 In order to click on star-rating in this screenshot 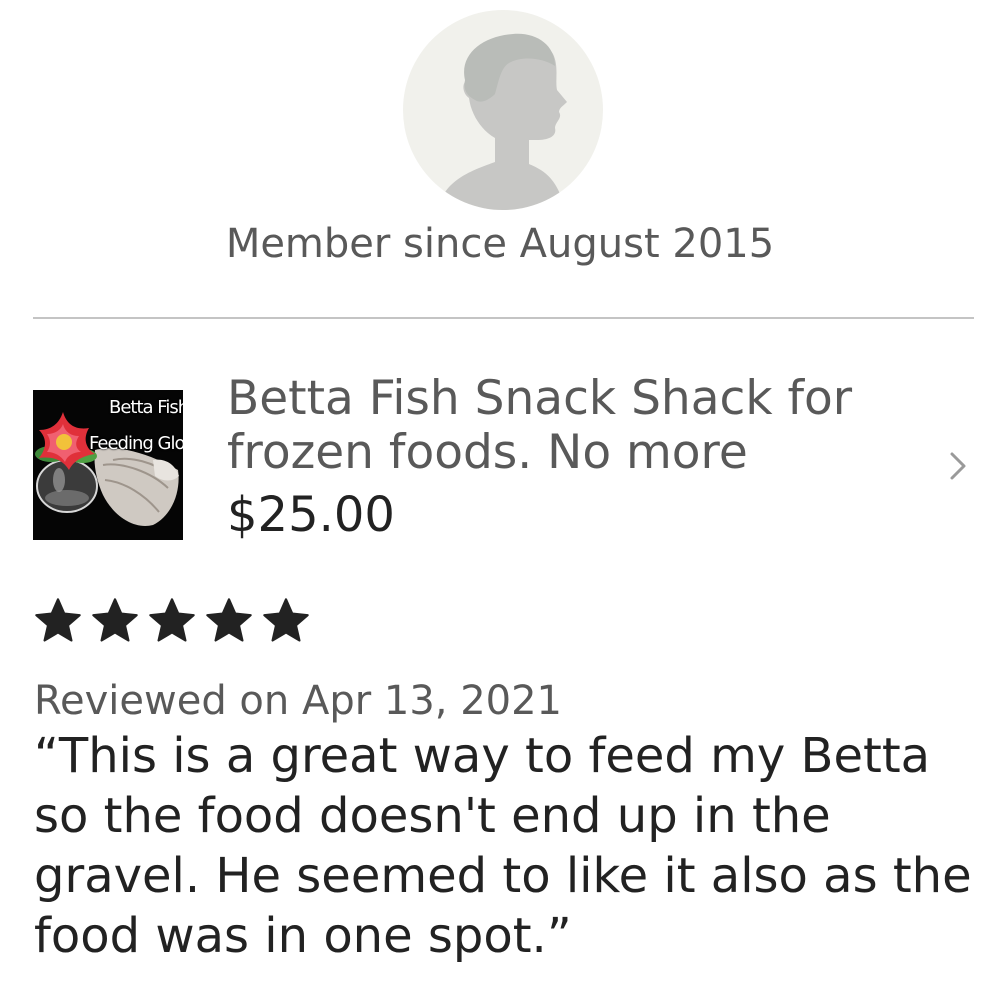, I will do `click(172, 621)`.